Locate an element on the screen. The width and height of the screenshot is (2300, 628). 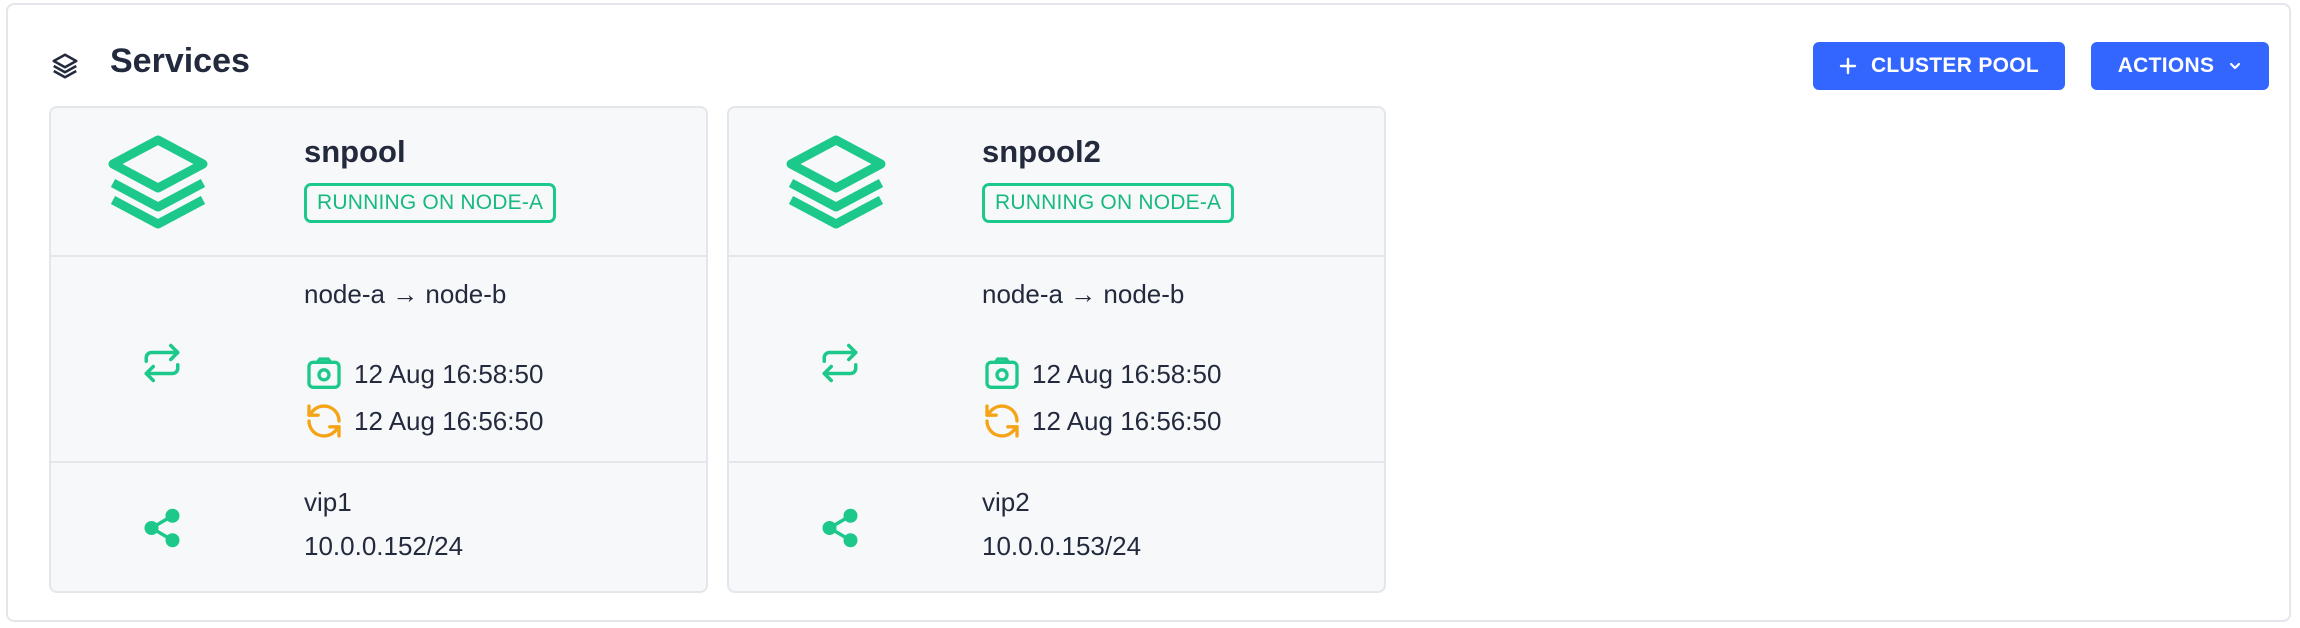
vip-address: 10.0.0.153/24 is located at coordinates (1062, 546).